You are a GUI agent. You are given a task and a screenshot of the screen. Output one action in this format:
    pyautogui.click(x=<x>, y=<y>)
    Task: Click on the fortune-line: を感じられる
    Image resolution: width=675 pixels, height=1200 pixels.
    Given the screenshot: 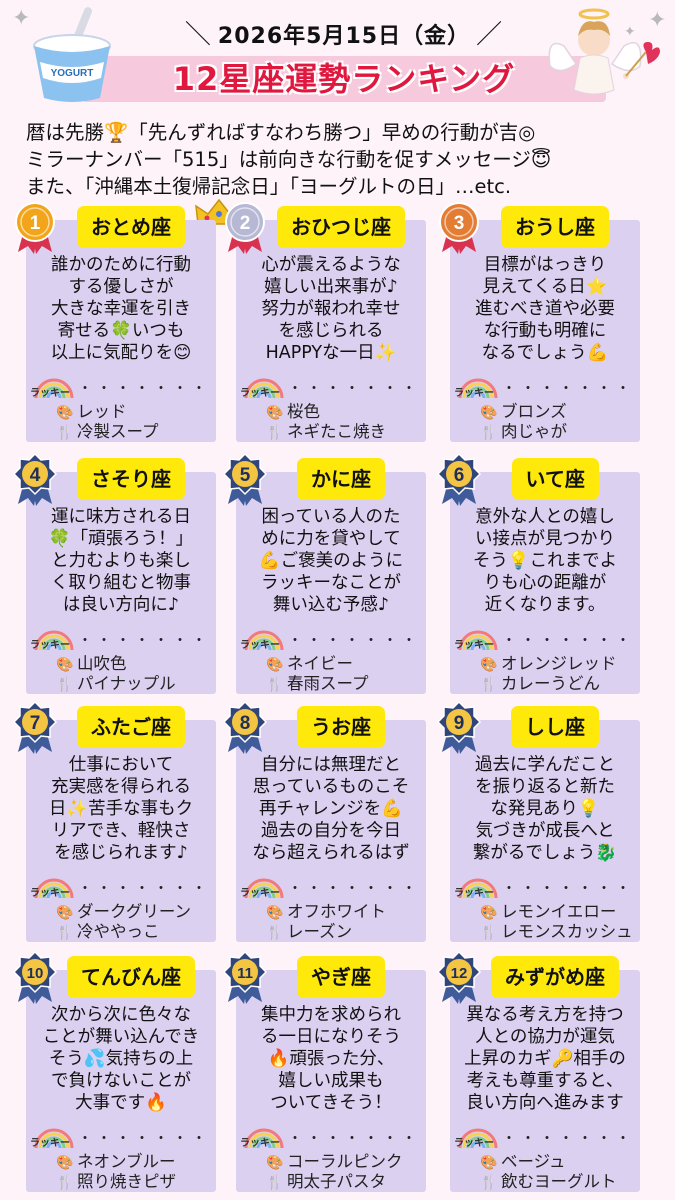 What is the action you would take?
    pyautogui.click(x=331, y=331)
    